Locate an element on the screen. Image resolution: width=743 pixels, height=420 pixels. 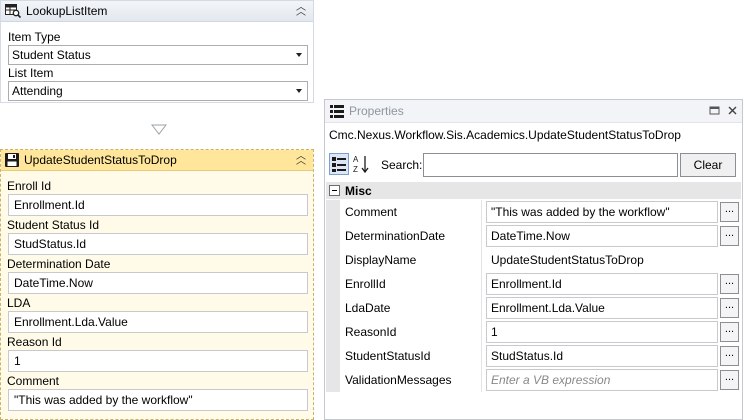
sort-alphabetical-icon: A Z is located at coordinates (361, 164).